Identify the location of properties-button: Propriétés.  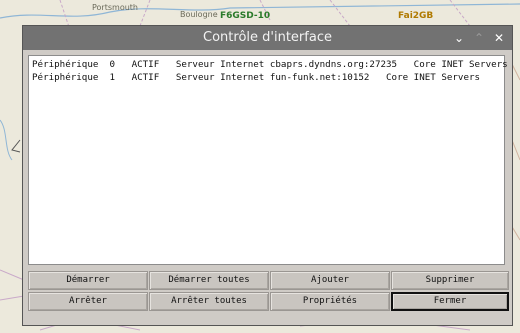
(330, 301).